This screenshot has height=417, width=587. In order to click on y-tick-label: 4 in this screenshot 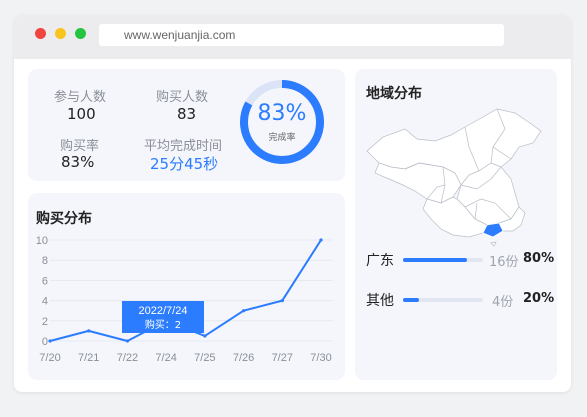, I will do `click(45, 302)`.